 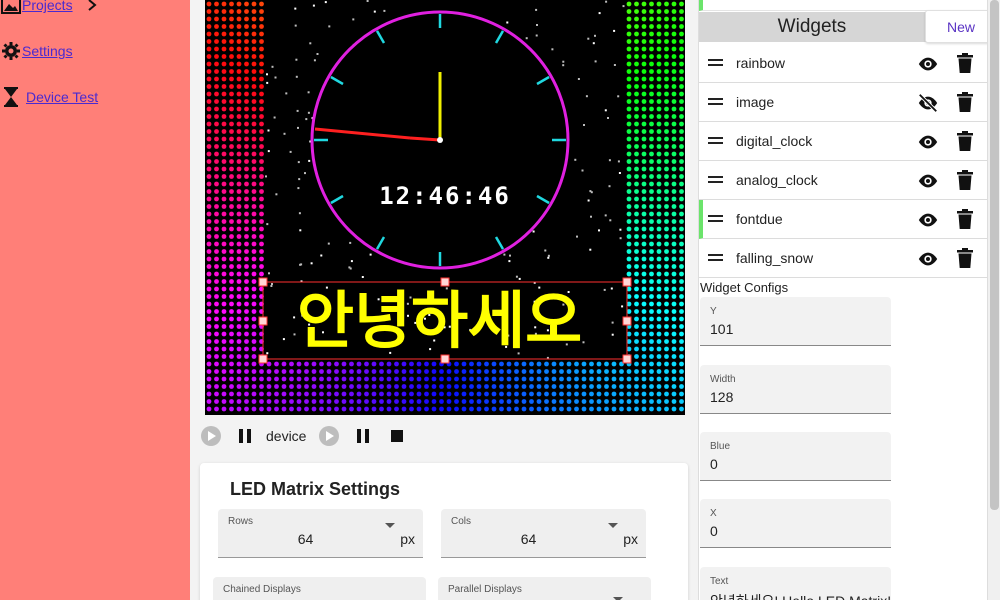 What do you see at coordinates (47, 51) in the screenshot?
I see `sidebar-item-label: Settings` at bounding box center [47, 51].